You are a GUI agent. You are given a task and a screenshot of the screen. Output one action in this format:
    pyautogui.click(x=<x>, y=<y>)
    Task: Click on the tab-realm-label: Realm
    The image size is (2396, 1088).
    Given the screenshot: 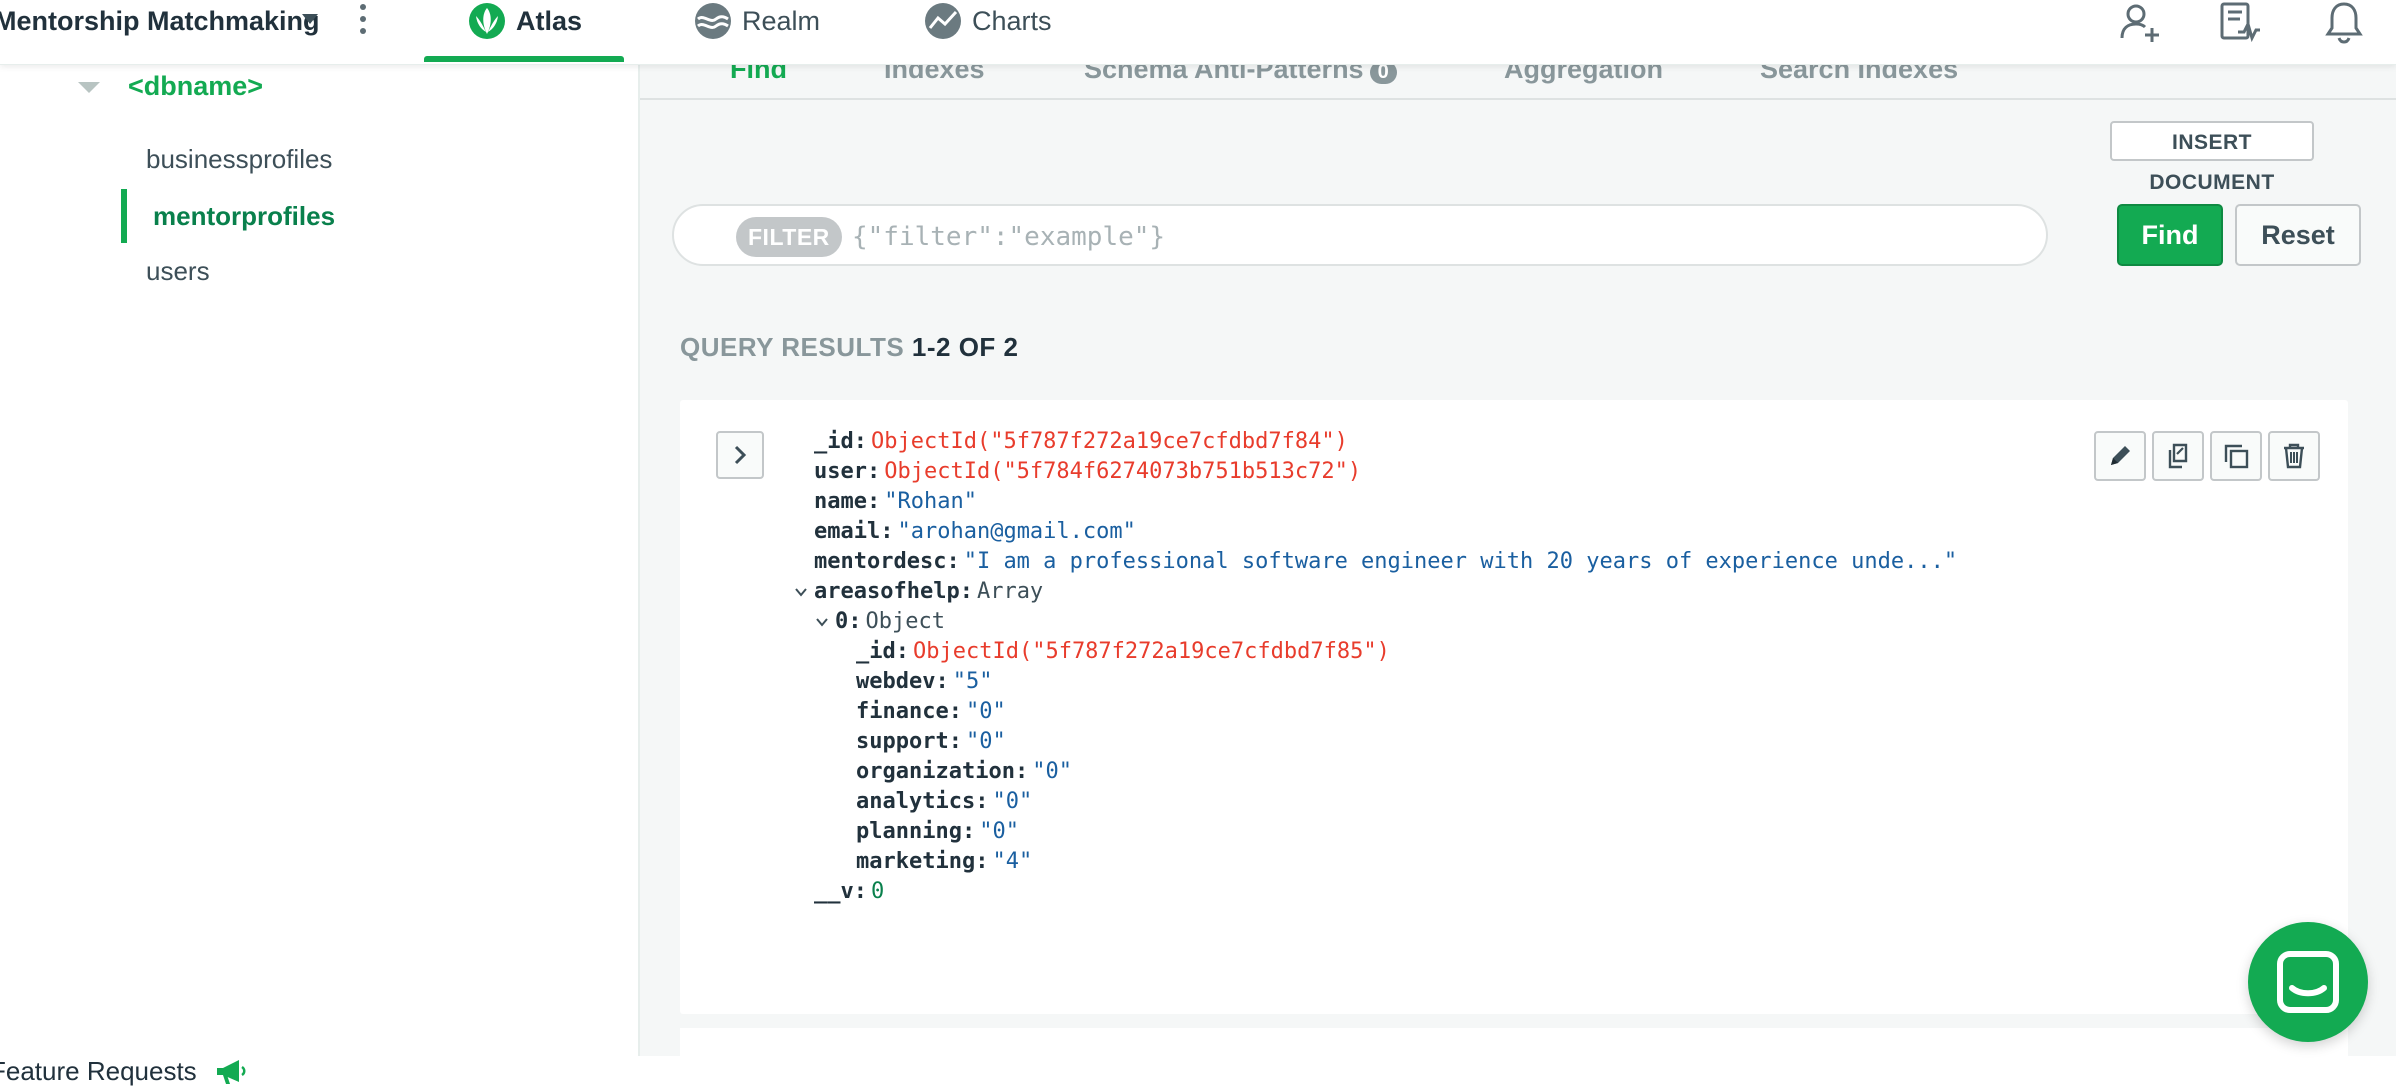 What is the action you would take?
    pyautogui.click(x=781, y=20)
    